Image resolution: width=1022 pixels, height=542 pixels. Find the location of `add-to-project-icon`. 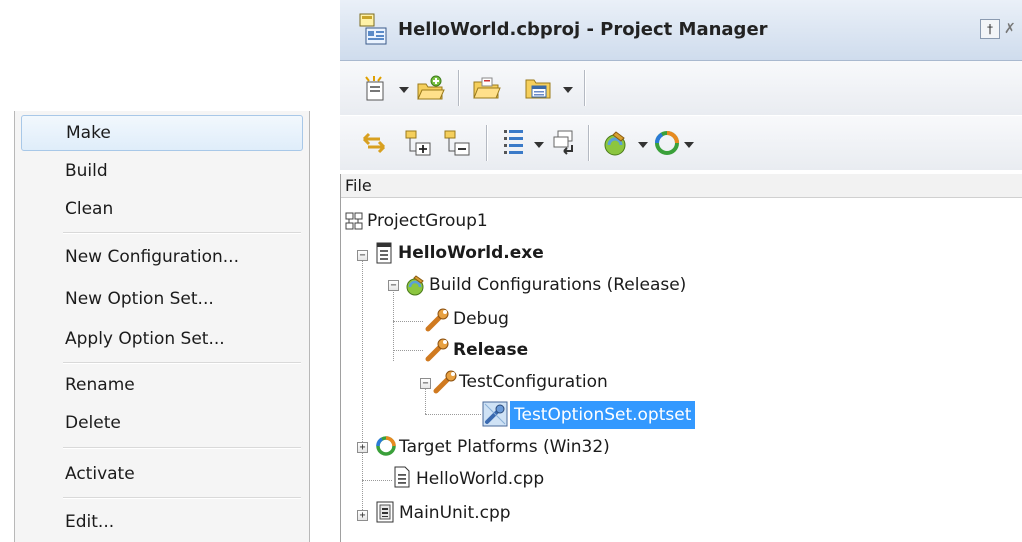

add-to-project-icon is located at coordinates (431, 90).